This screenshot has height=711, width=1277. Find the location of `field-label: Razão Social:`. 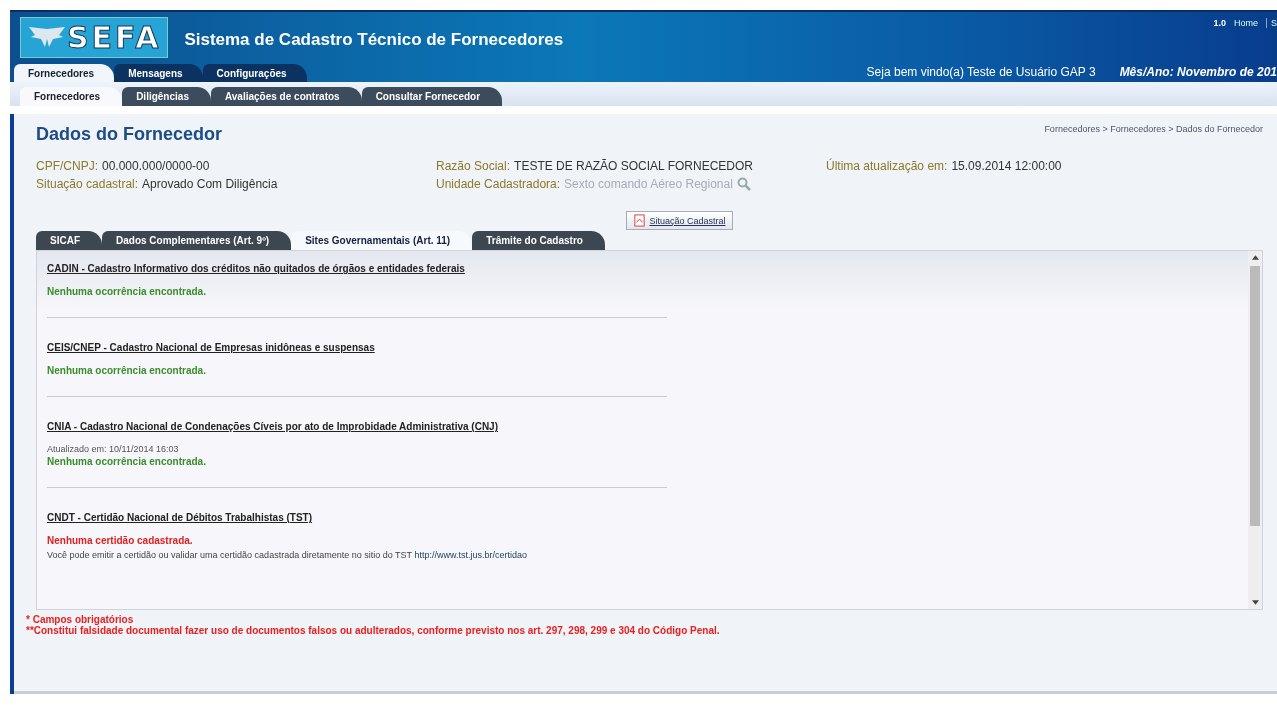

field-label: Razão Social: is located at coordinates (473, 166).